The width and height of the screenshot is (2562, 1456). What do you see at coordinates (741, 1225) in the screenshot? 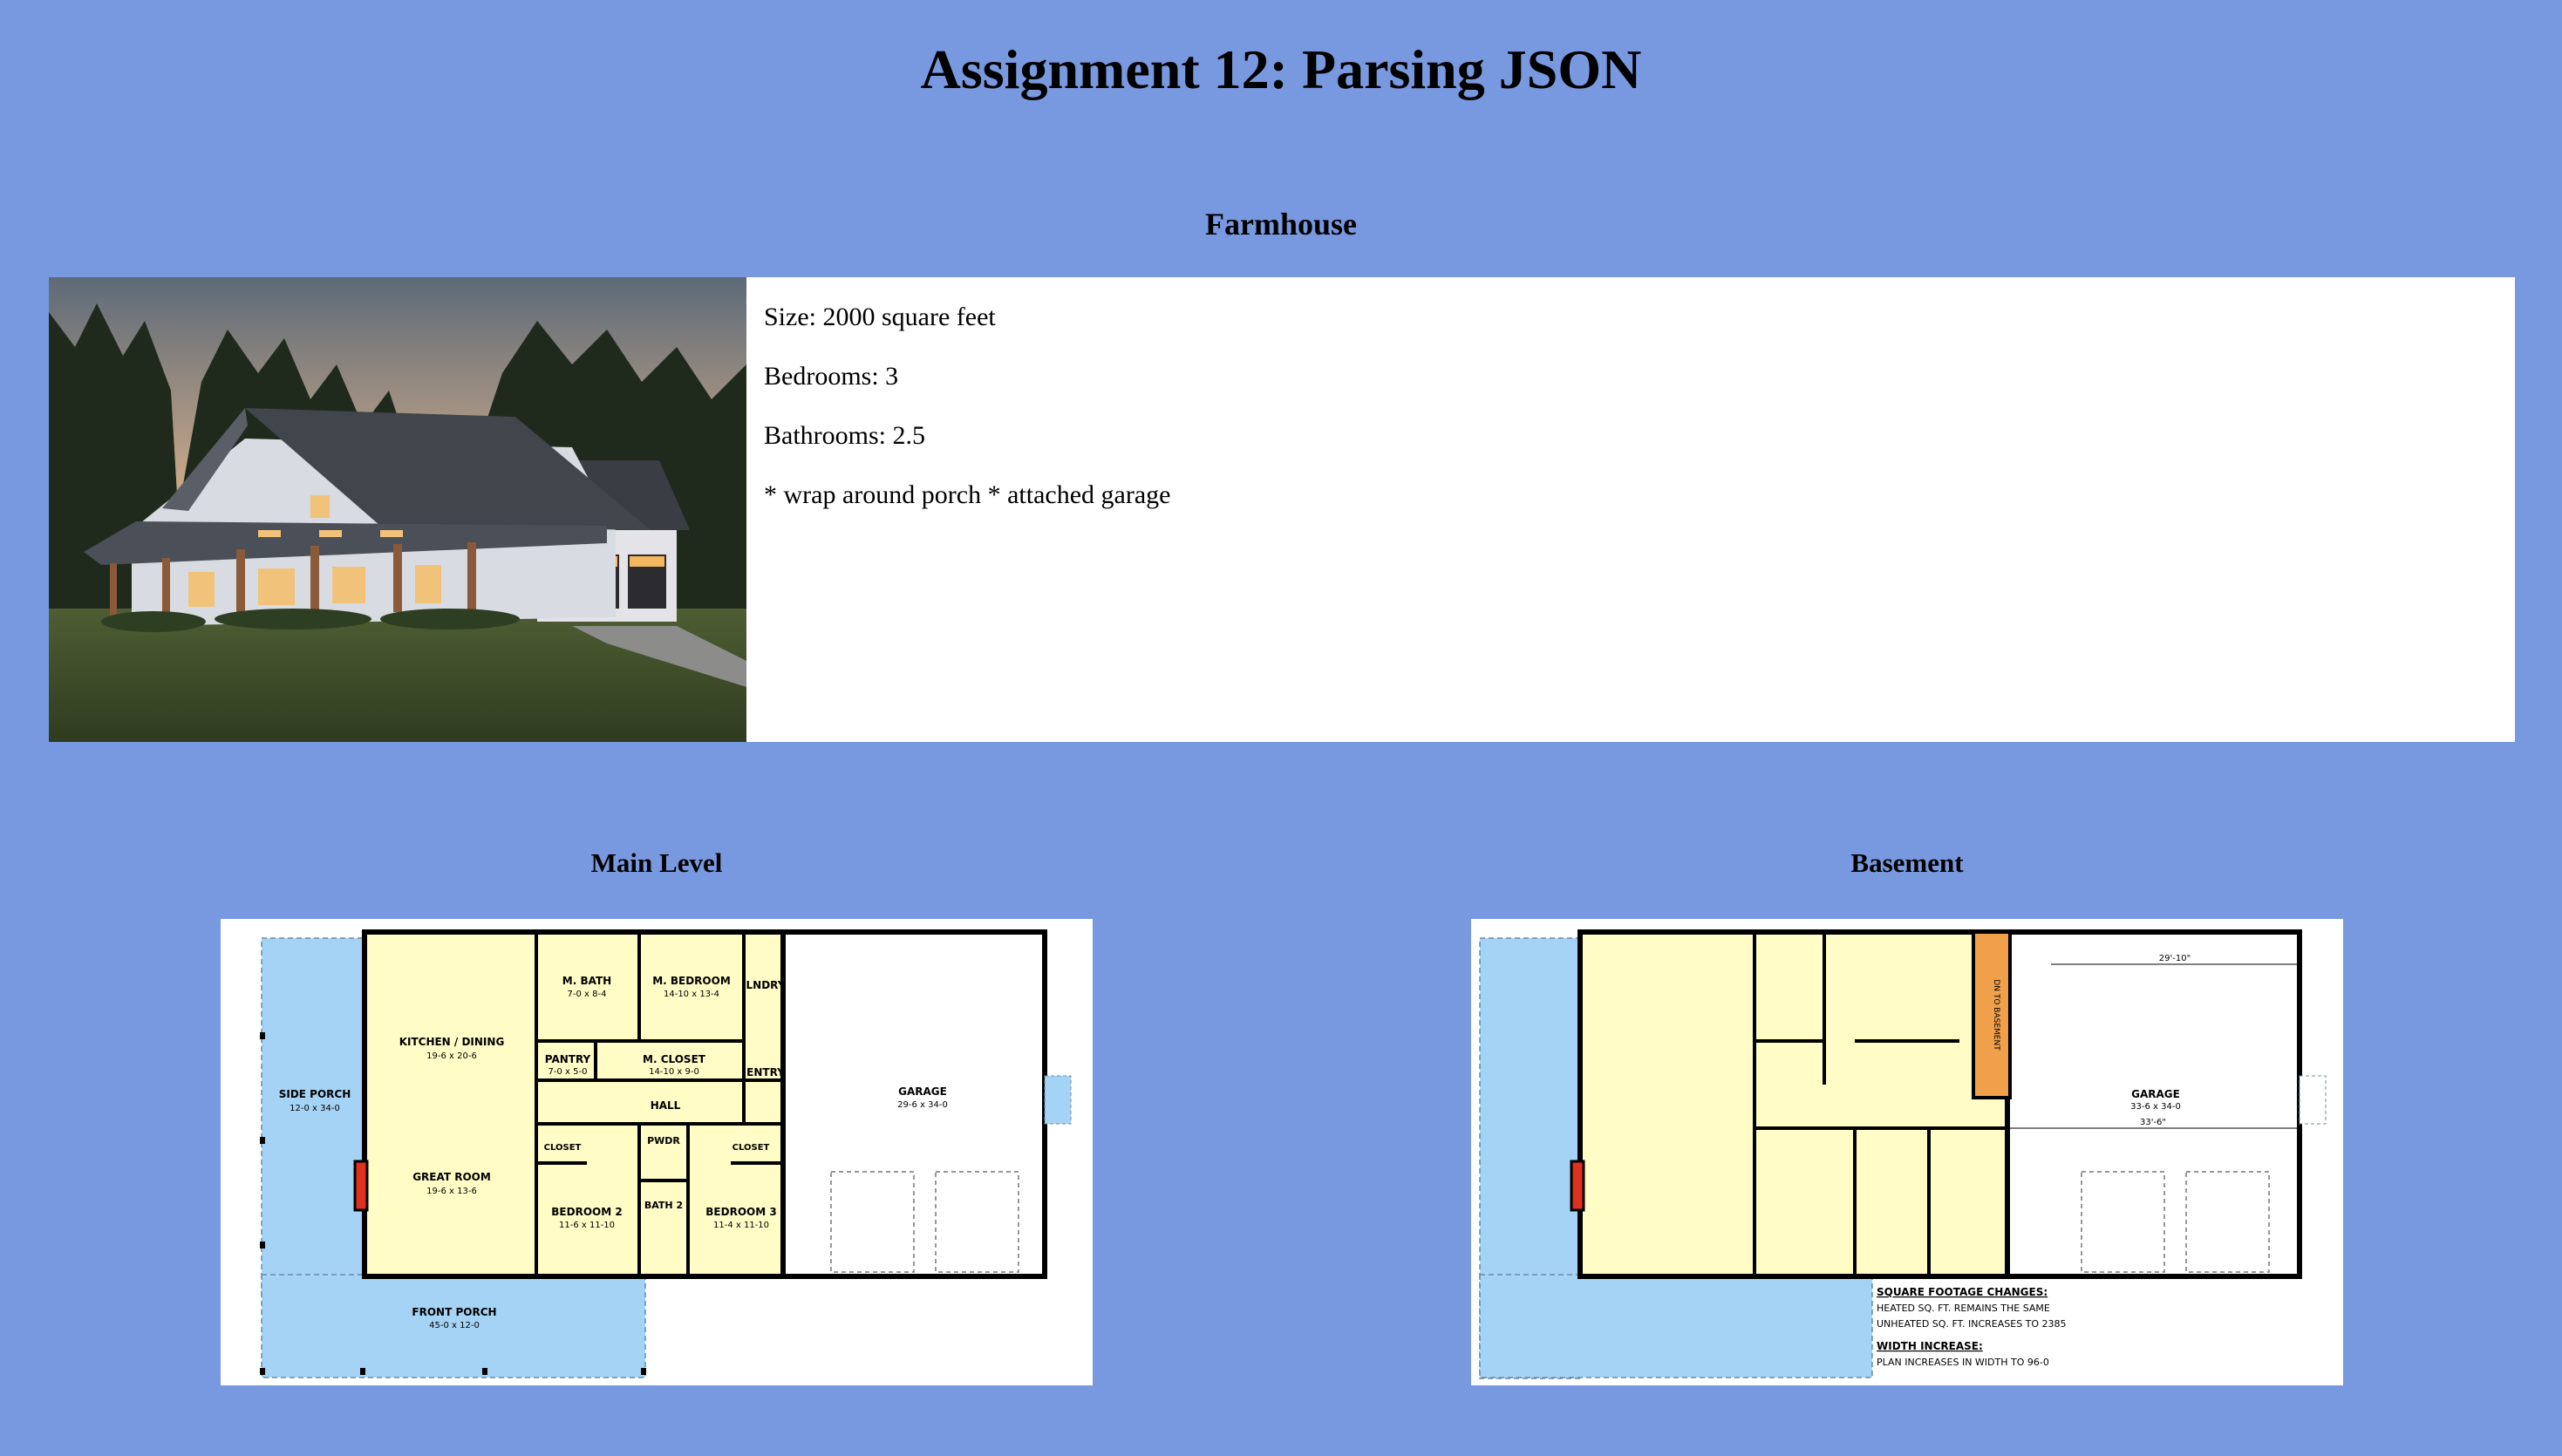
I see `dim-bedroom3: 11-4 x 11-10` at bounding box center [741, 1225].